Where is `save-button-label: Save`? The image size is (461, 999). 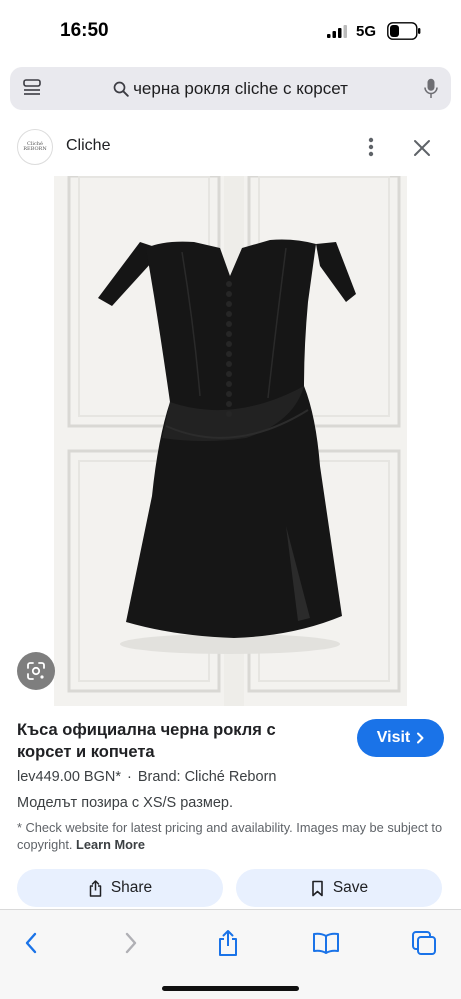
save-button-label: Save is located at coordinates (350, 887).